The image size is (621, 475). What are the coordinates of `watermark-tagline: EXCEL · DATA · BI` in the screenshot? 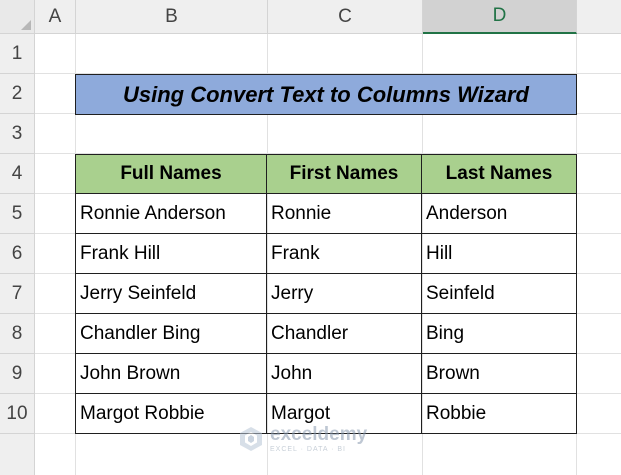 It's located at (308, 449).